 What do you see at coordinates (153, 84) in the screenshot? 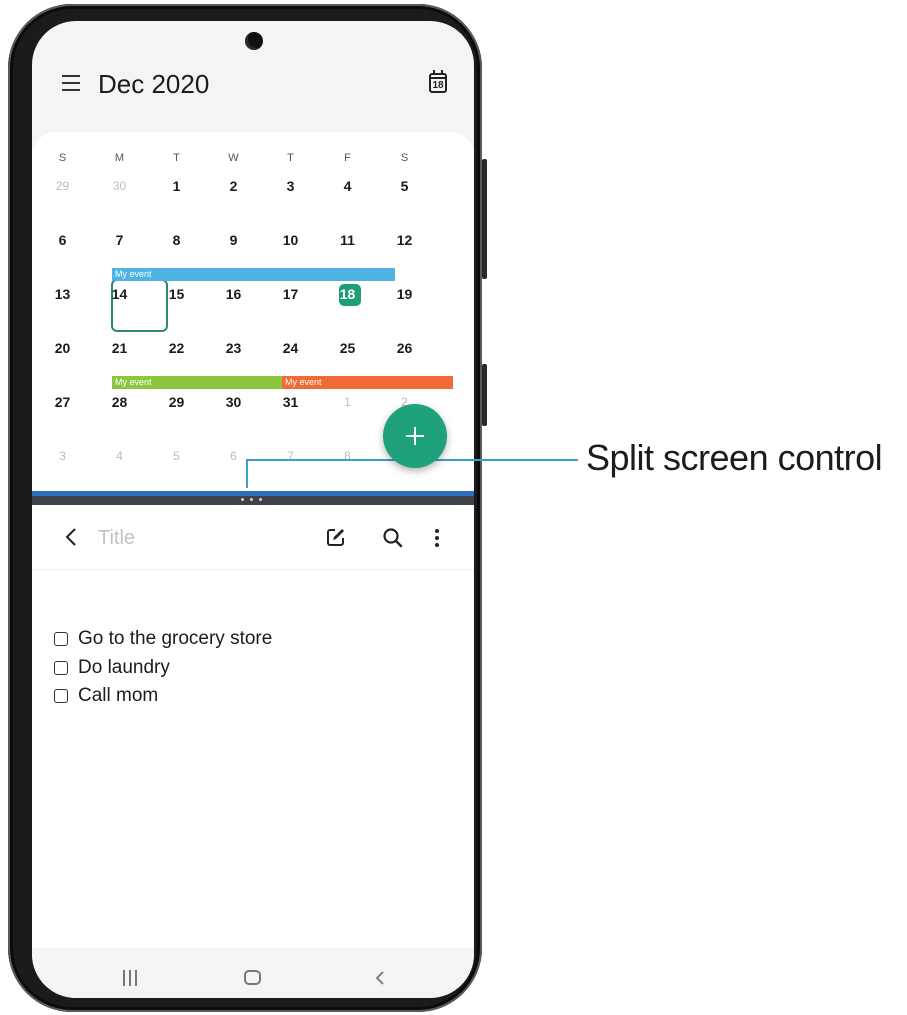
I see `month-title: Dec 2020` at bounding box center [153, 84].